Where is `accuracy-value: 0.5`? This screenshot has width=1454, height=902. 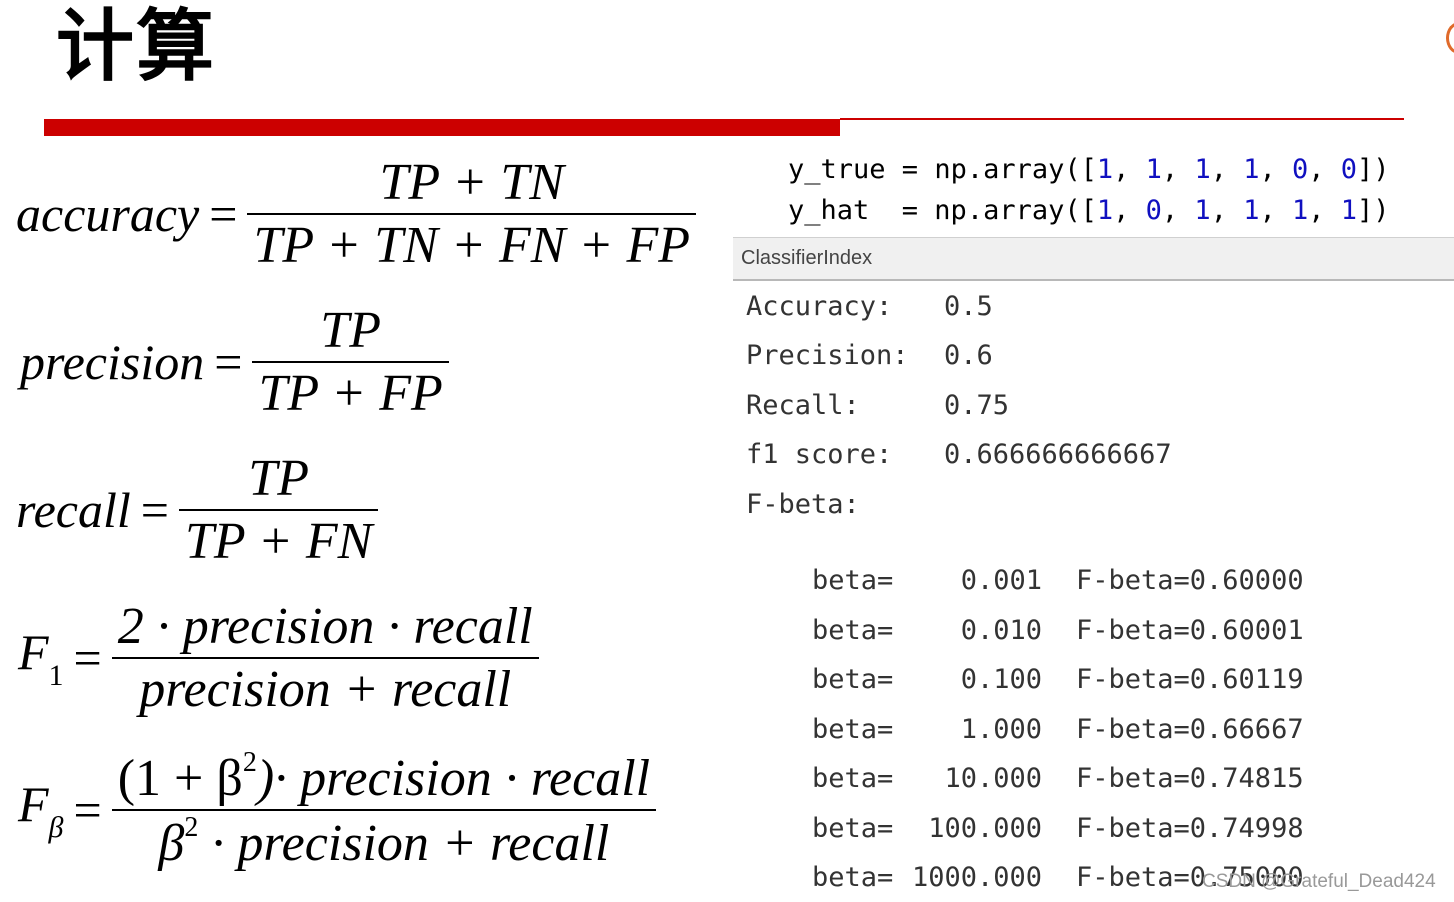
accuracy-value: 0.5 is located at coordinates (968, 306).